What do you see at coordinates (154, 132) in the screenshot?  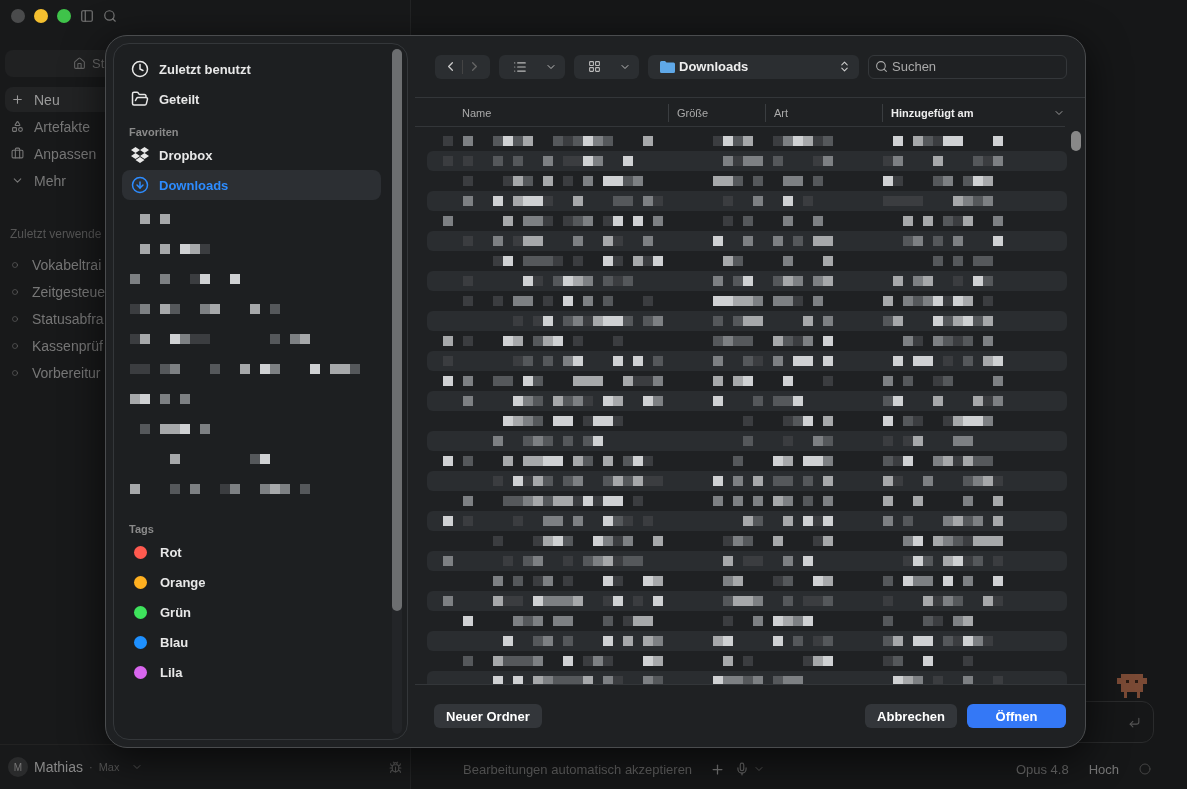 I see `section-title: Favoriten` at bounding box center [154, 132].